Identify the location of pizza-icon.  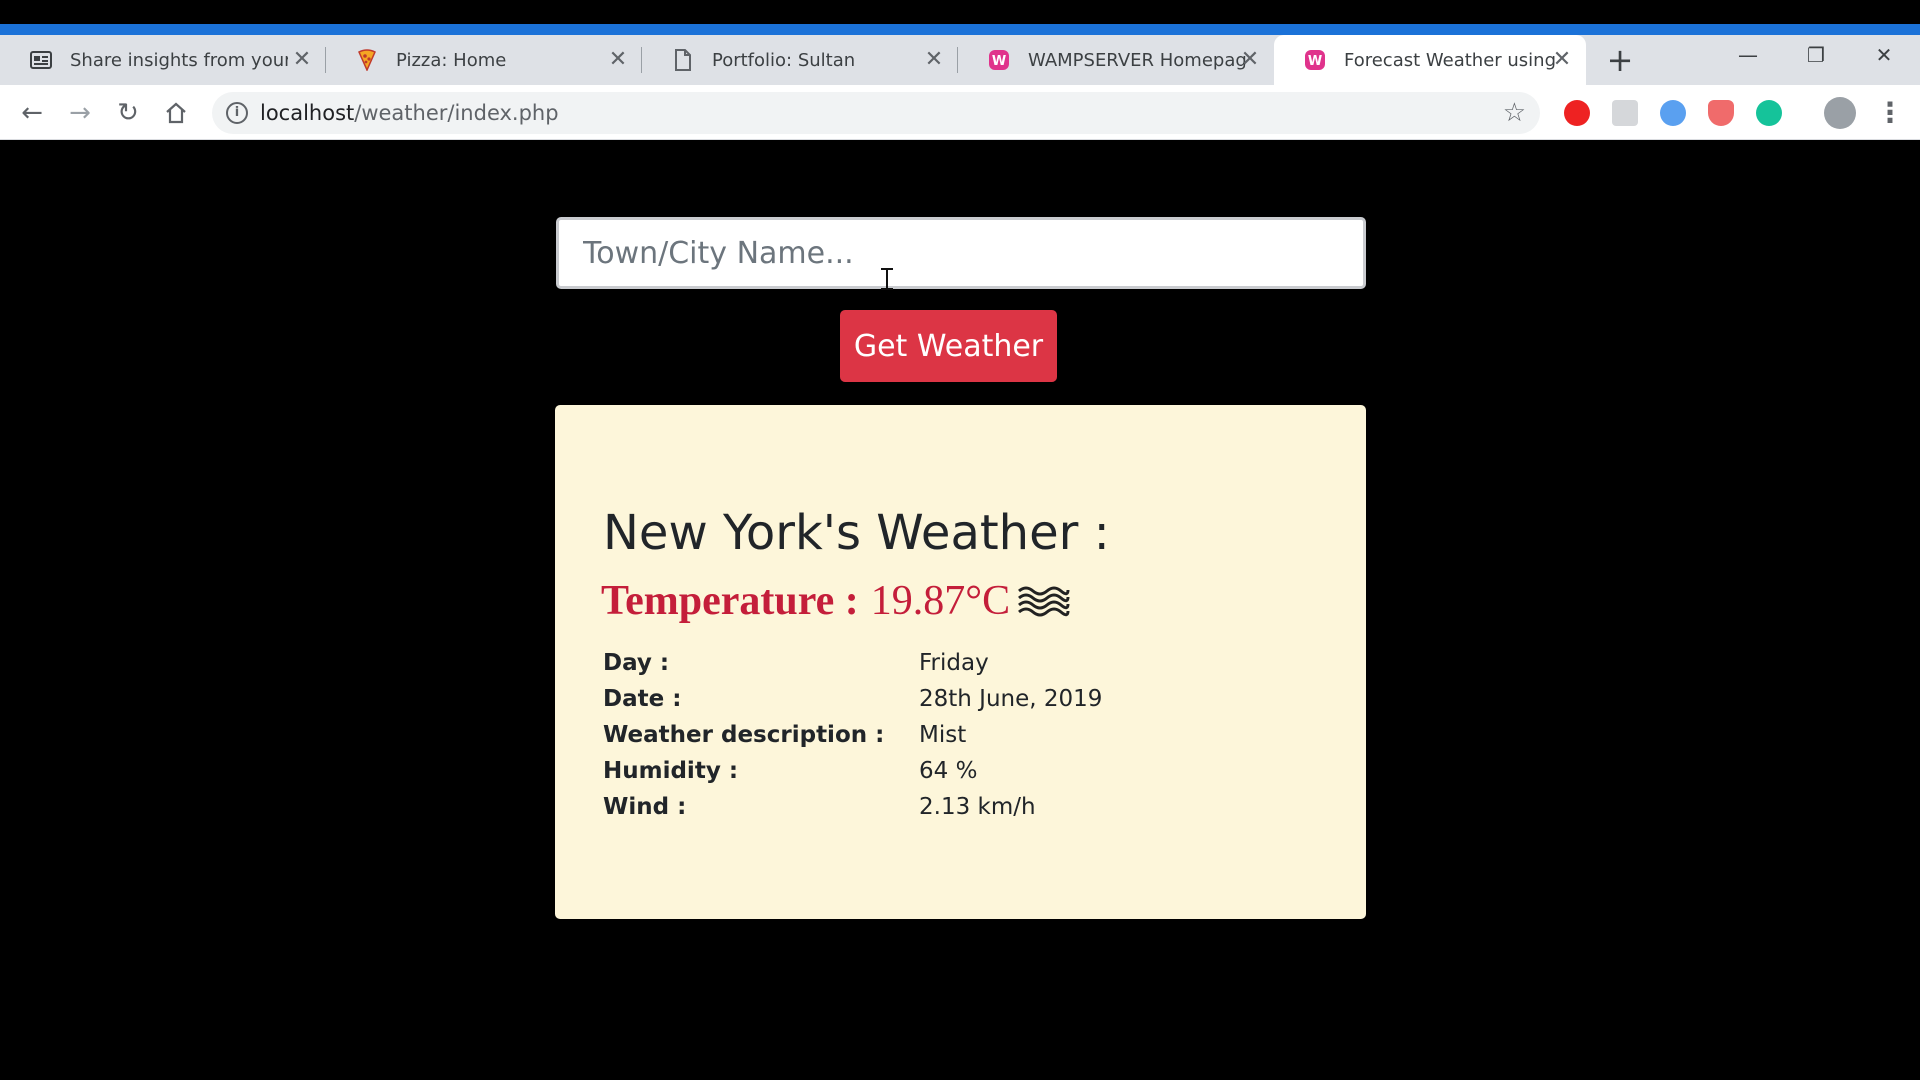
(367, 60).